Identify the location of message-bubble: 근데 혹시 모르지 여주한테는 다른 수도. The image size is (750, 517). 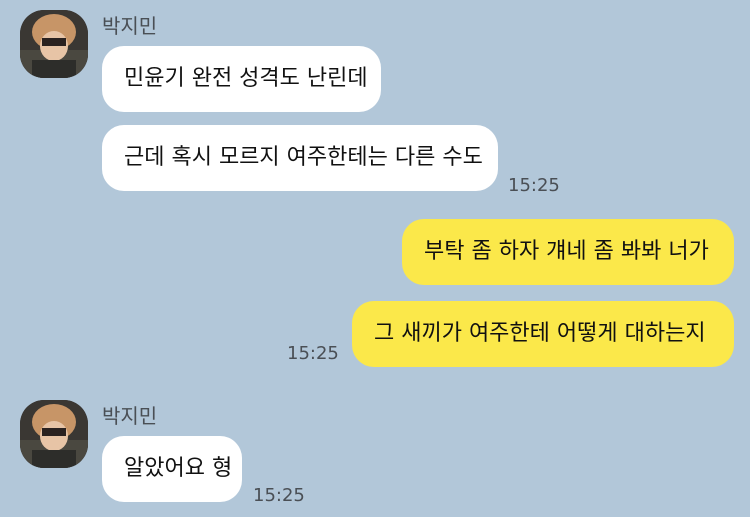
(300, 158).